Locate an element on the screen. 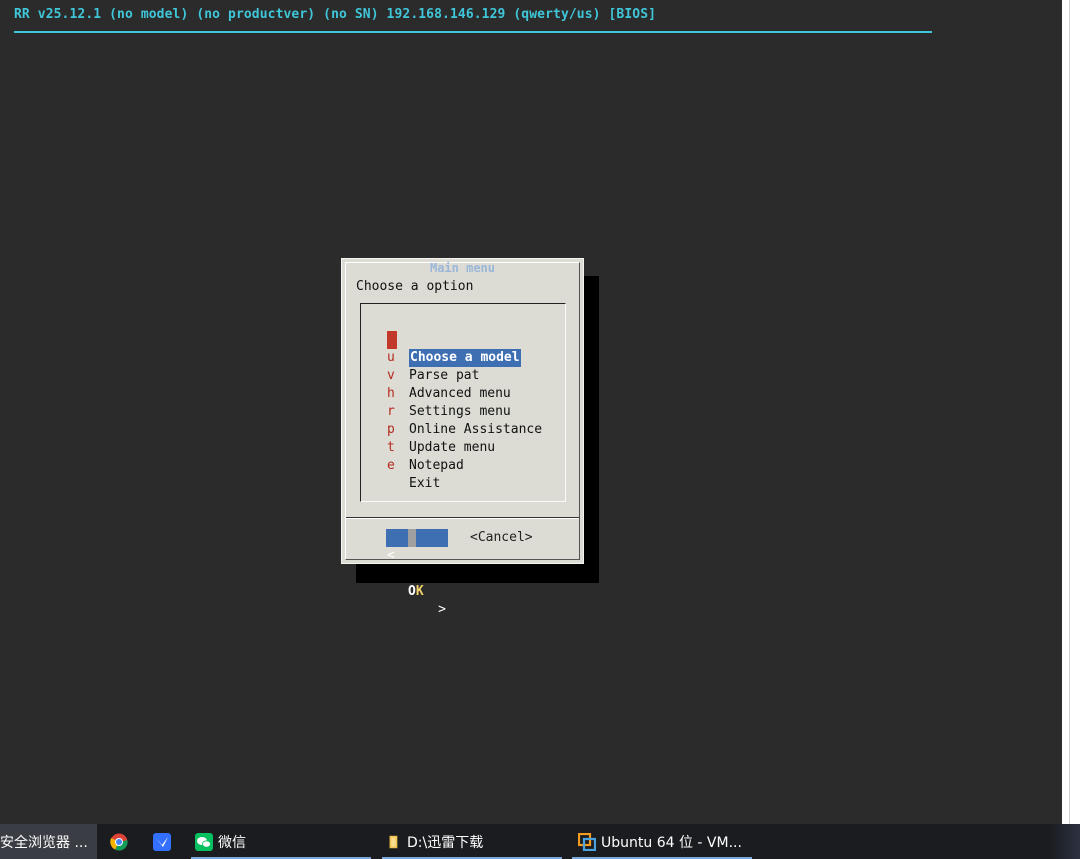 The width and height of the screenshot is (1080, 859). menu-item-settings-menu: h Settings menu is located at coordinates (436, 393).